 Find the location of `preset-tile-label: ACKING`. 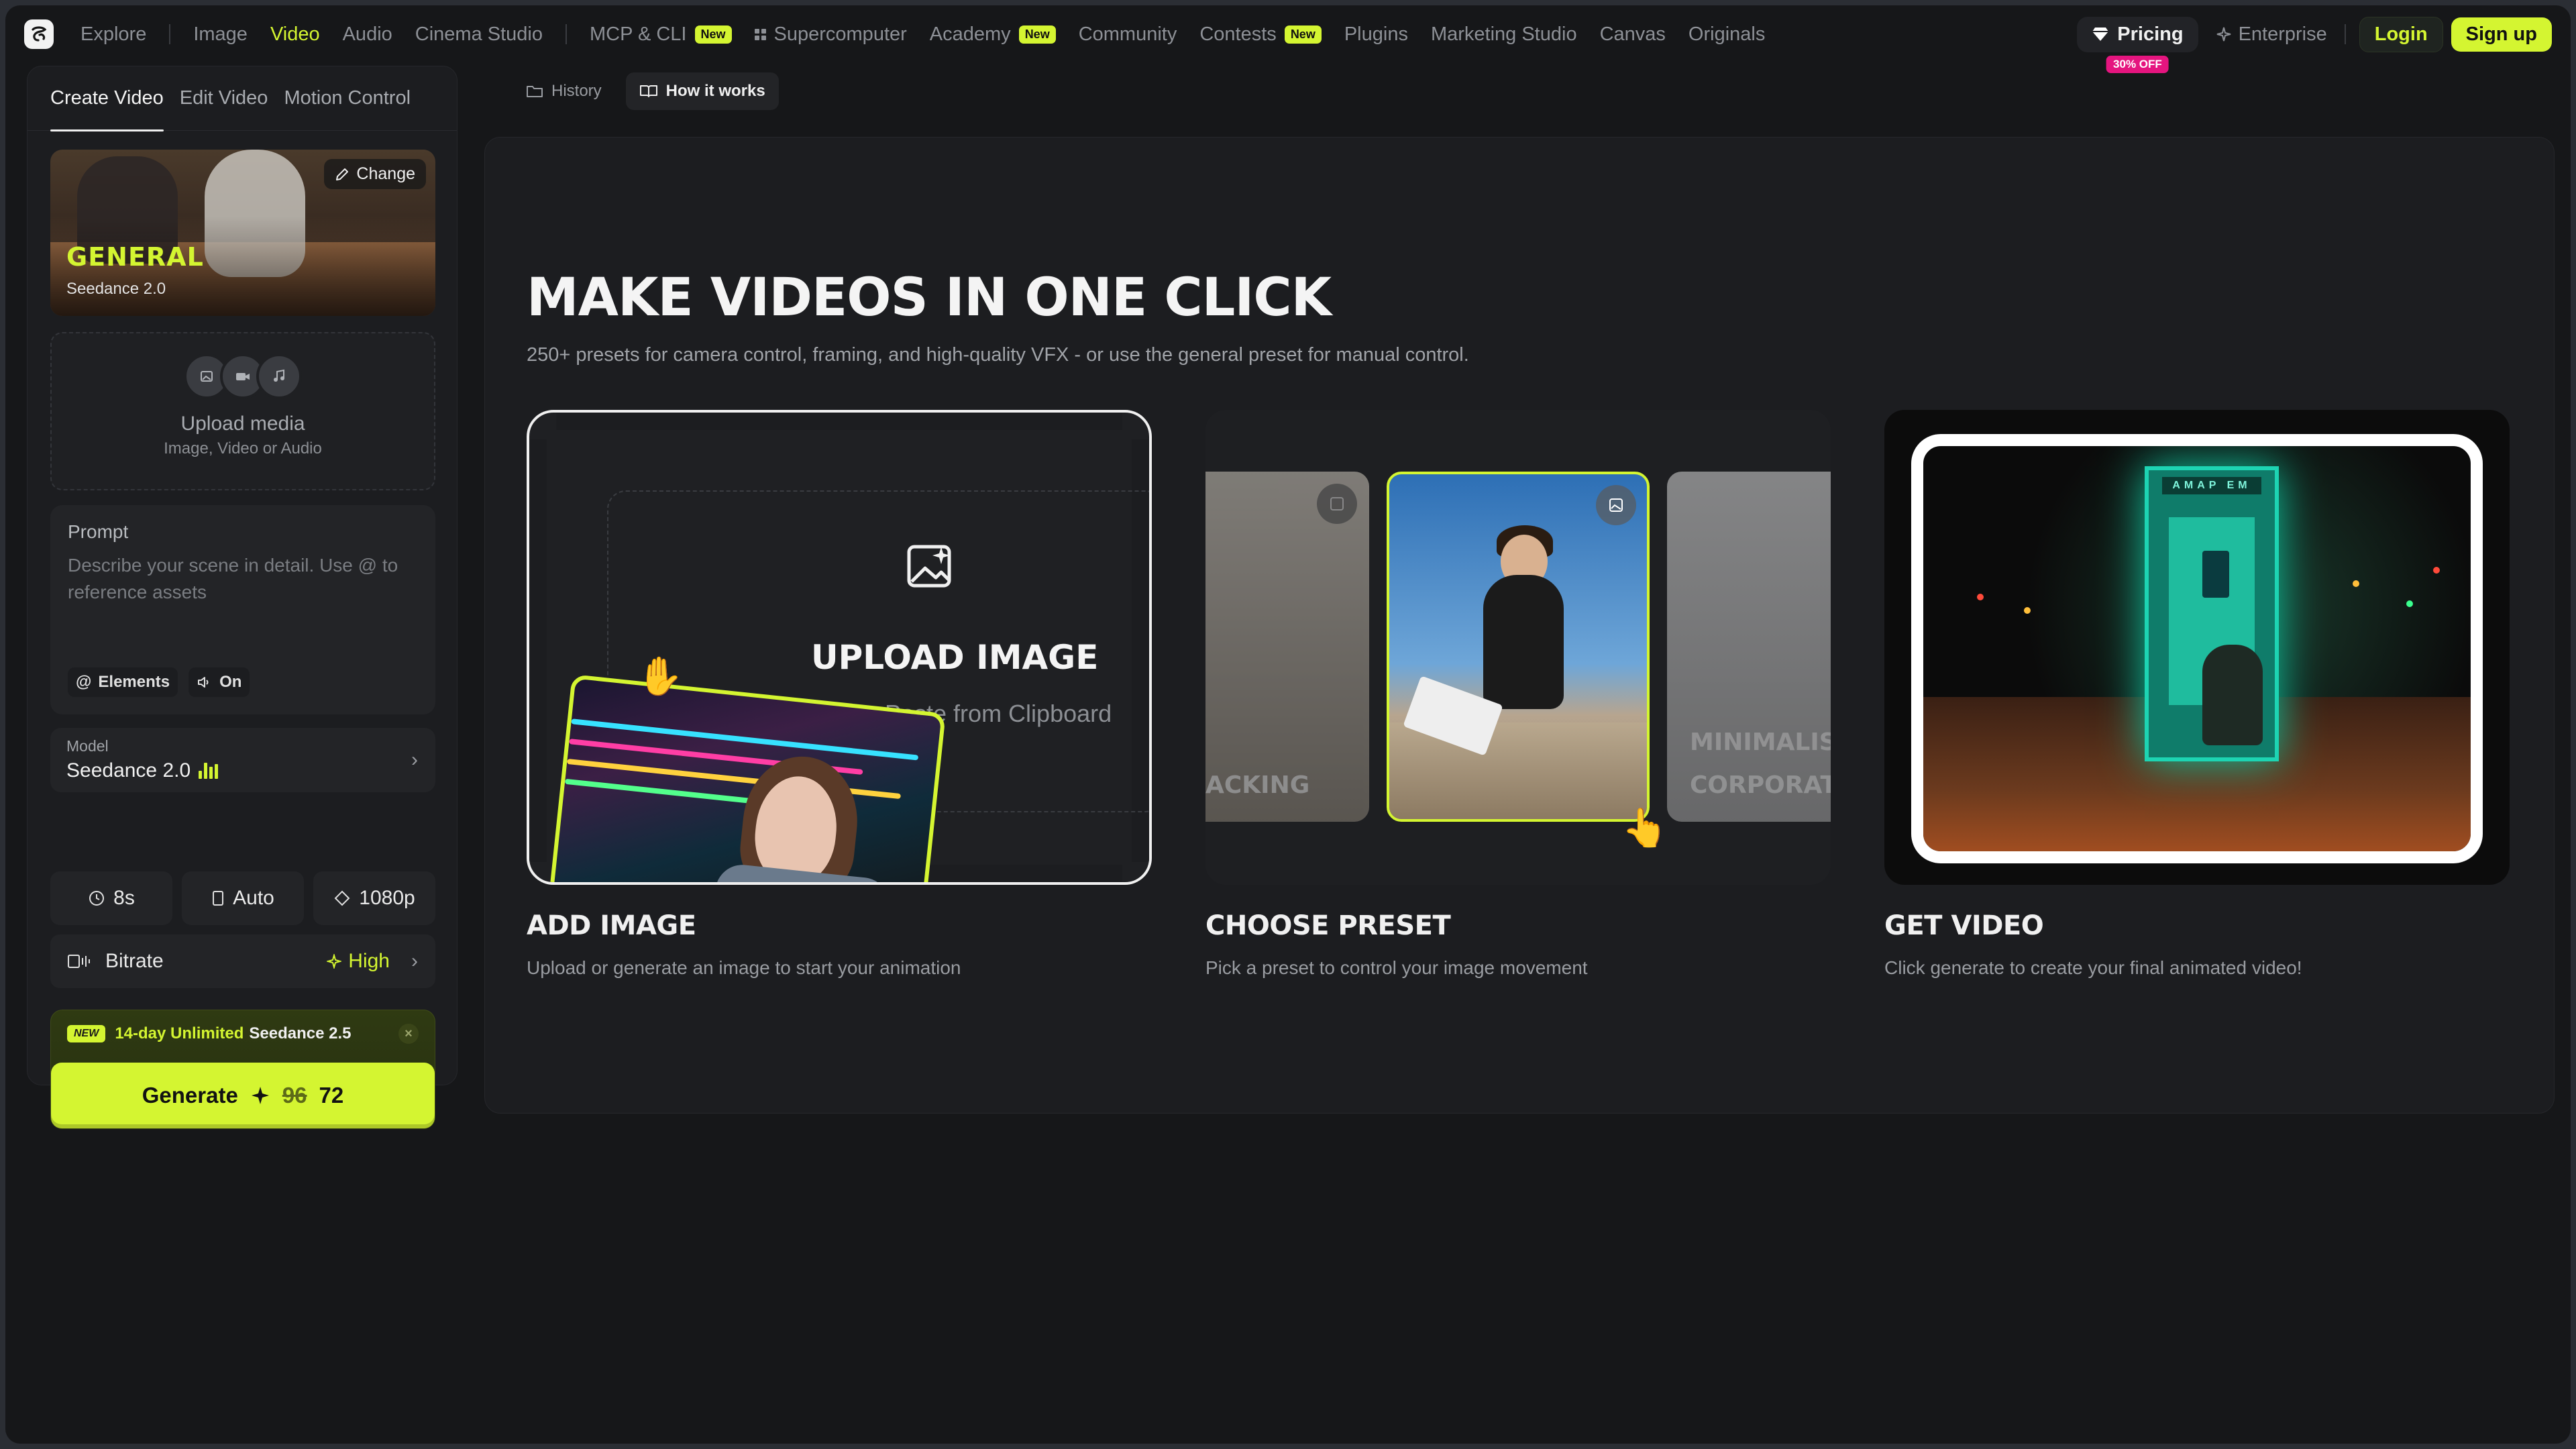

preset-tile-label: ACKING is located at coordinates (1257, 785).